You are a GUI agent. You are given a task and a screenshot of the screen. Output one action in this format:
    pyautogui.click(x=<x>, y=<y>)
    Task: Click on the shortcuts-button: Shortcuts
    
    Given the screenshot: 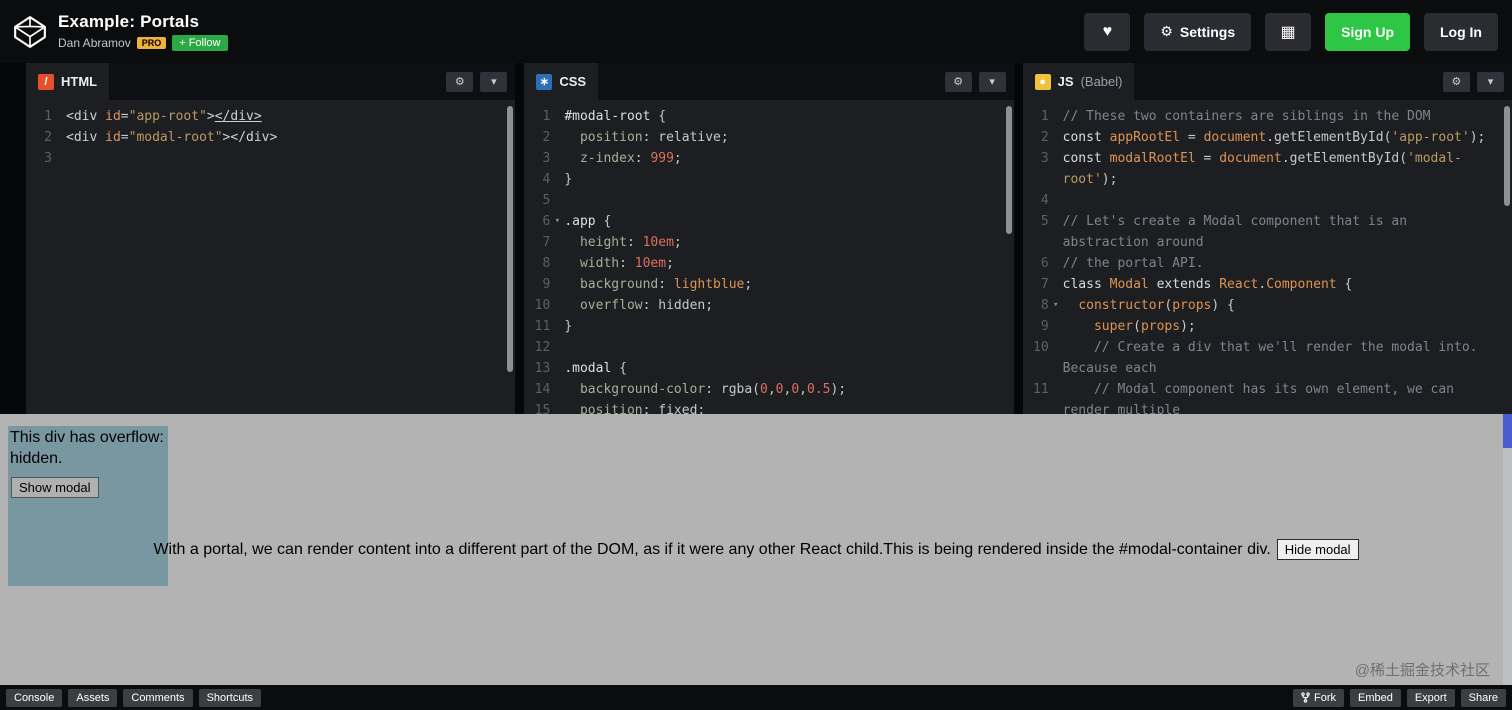 What is the action you would take?
    pyautogui.click(x=230, y=697)
    